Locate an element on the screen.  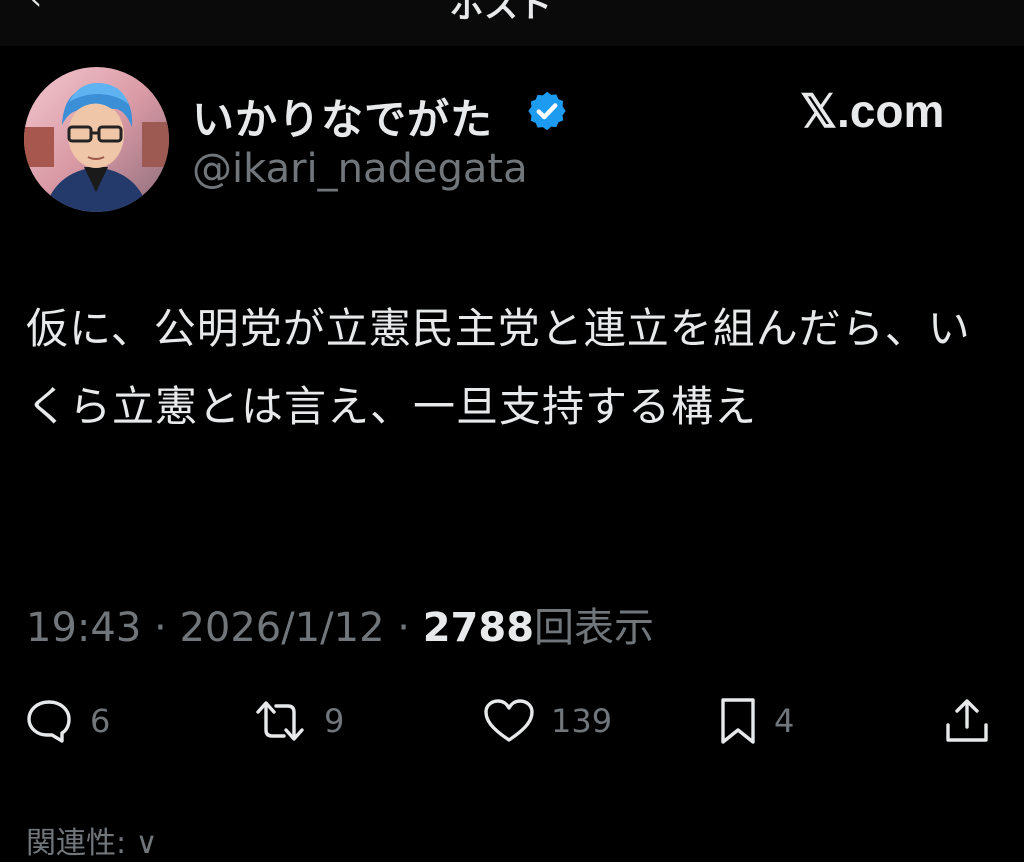
heart-icon is located at coordinates (509, 720).